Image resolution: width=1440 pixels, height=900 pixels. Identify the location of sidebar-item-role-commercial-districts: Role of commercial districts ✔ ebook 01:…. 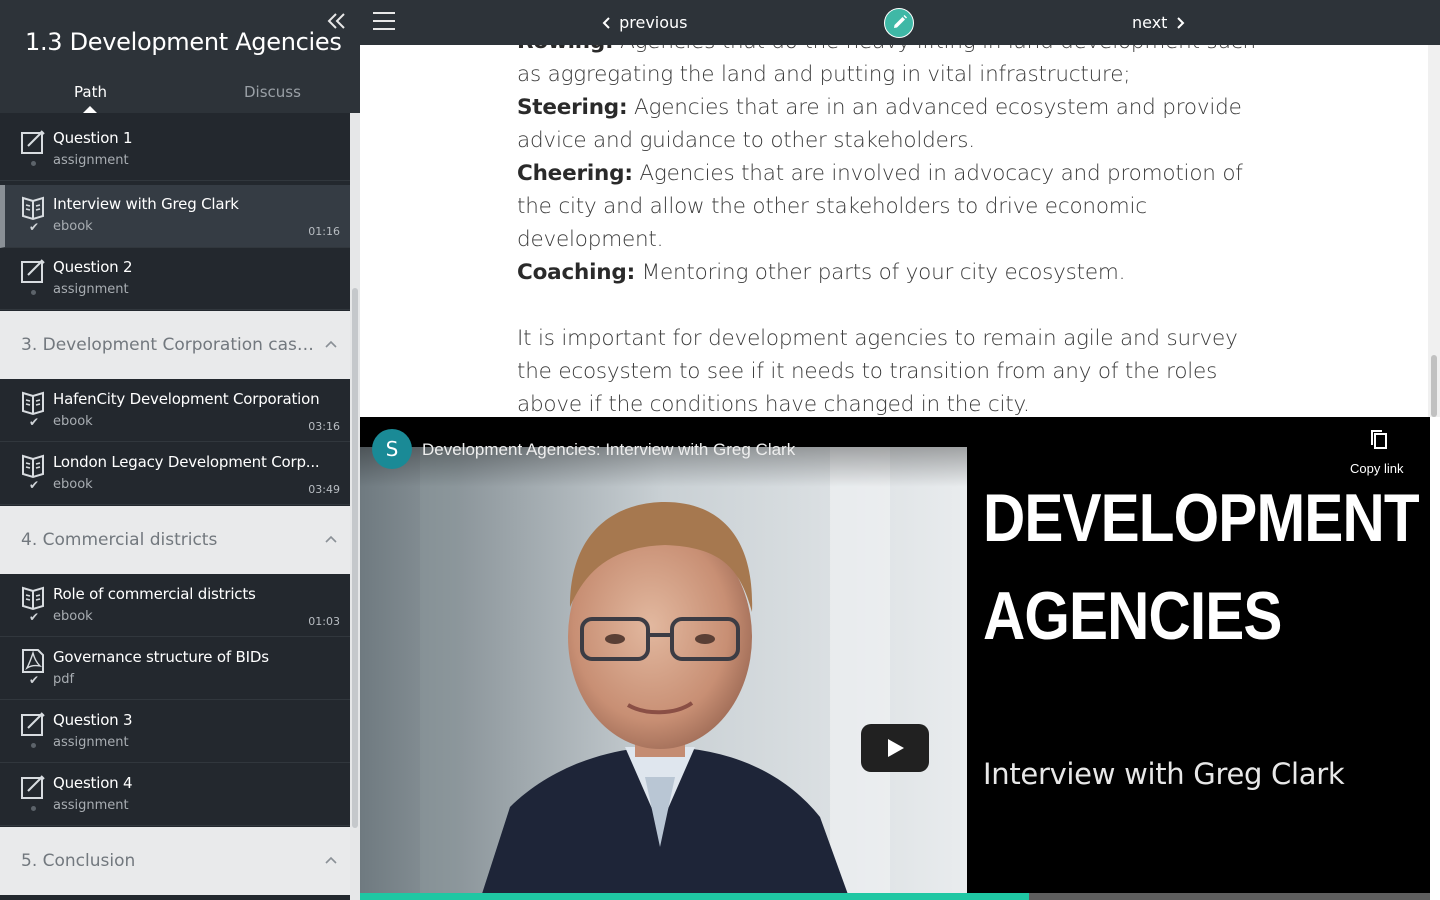
(175, 606).